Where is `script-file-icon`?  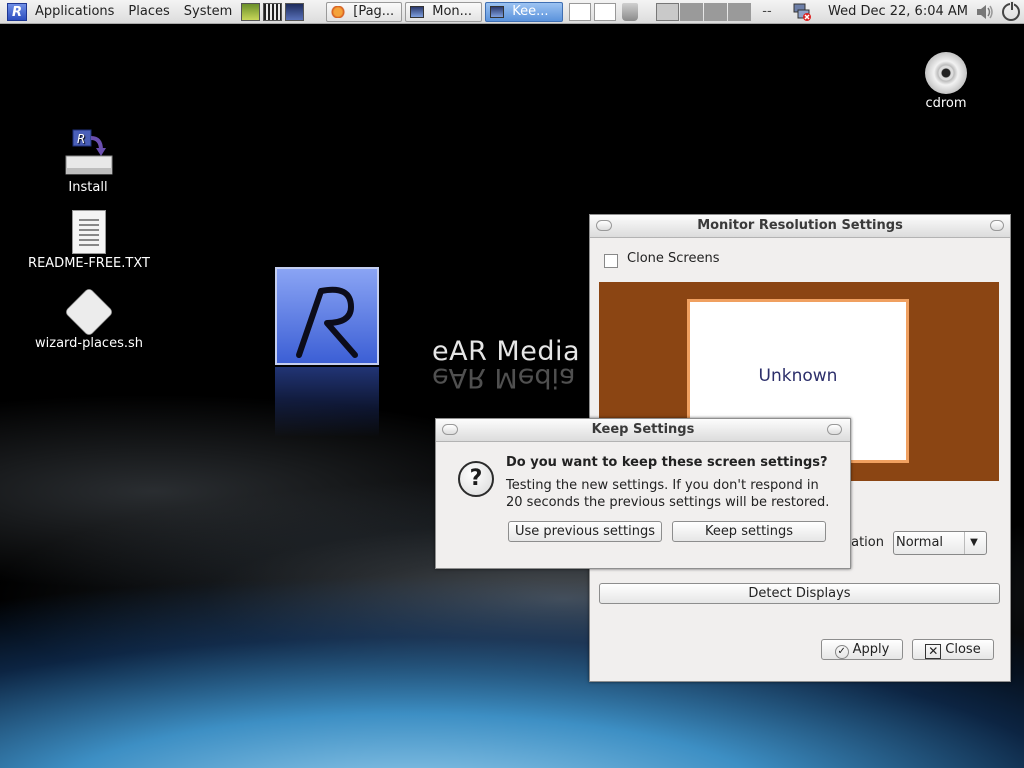 script-file-icon is located at coordinates (89, 312).